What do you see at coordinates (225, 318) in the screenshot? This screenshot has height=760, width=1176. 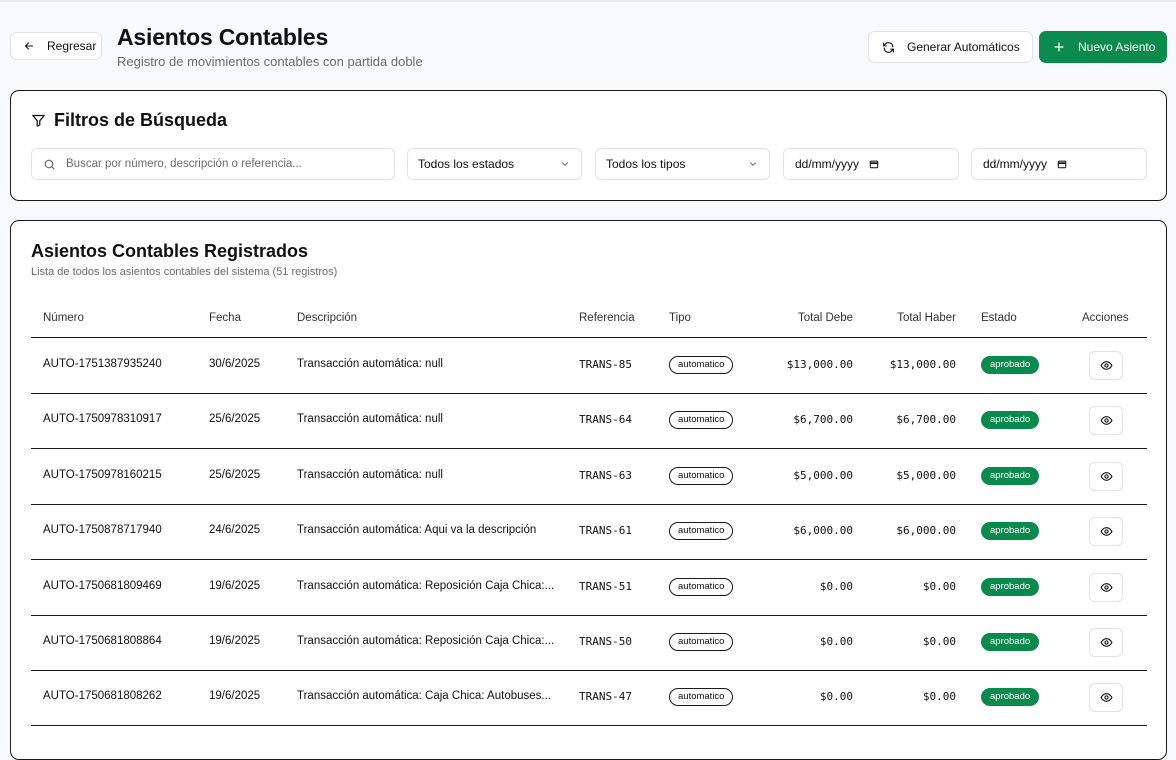 I see `column-header-fecha: Fecha` at bounding box center [225, 318].